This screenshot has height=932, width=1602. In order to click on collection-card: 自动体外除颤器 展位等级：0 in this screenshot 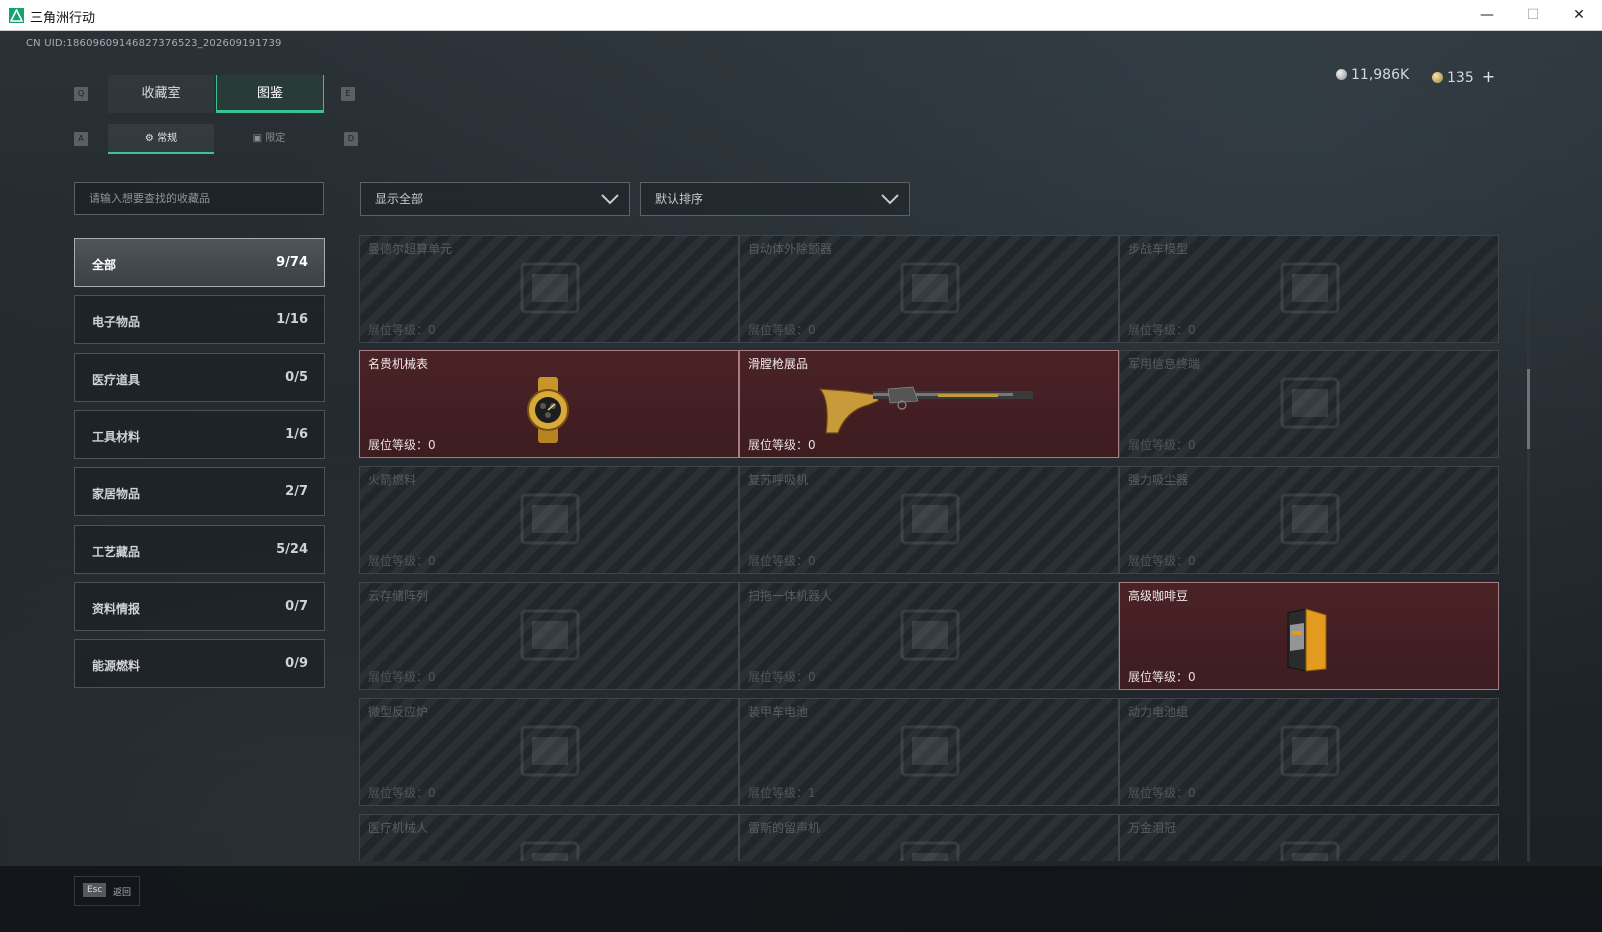, I will do `click(929, 289)`.